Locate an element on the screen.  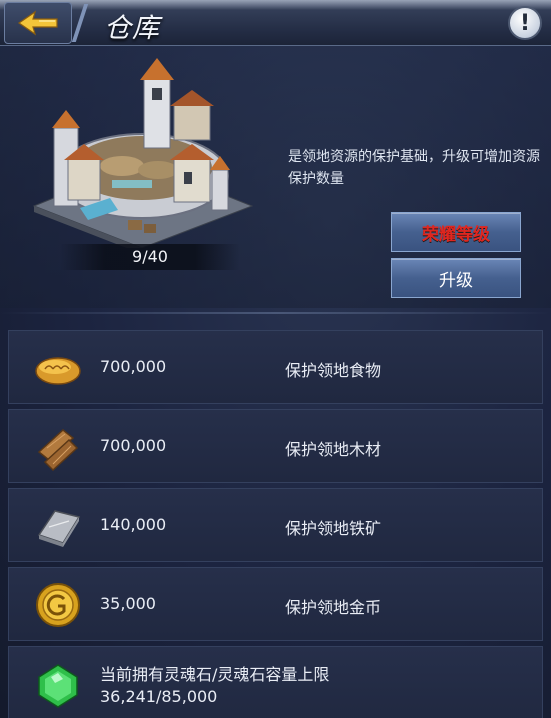
resource-row-food: 700,000 保护领地食物 is located at coordinates (275, 367).